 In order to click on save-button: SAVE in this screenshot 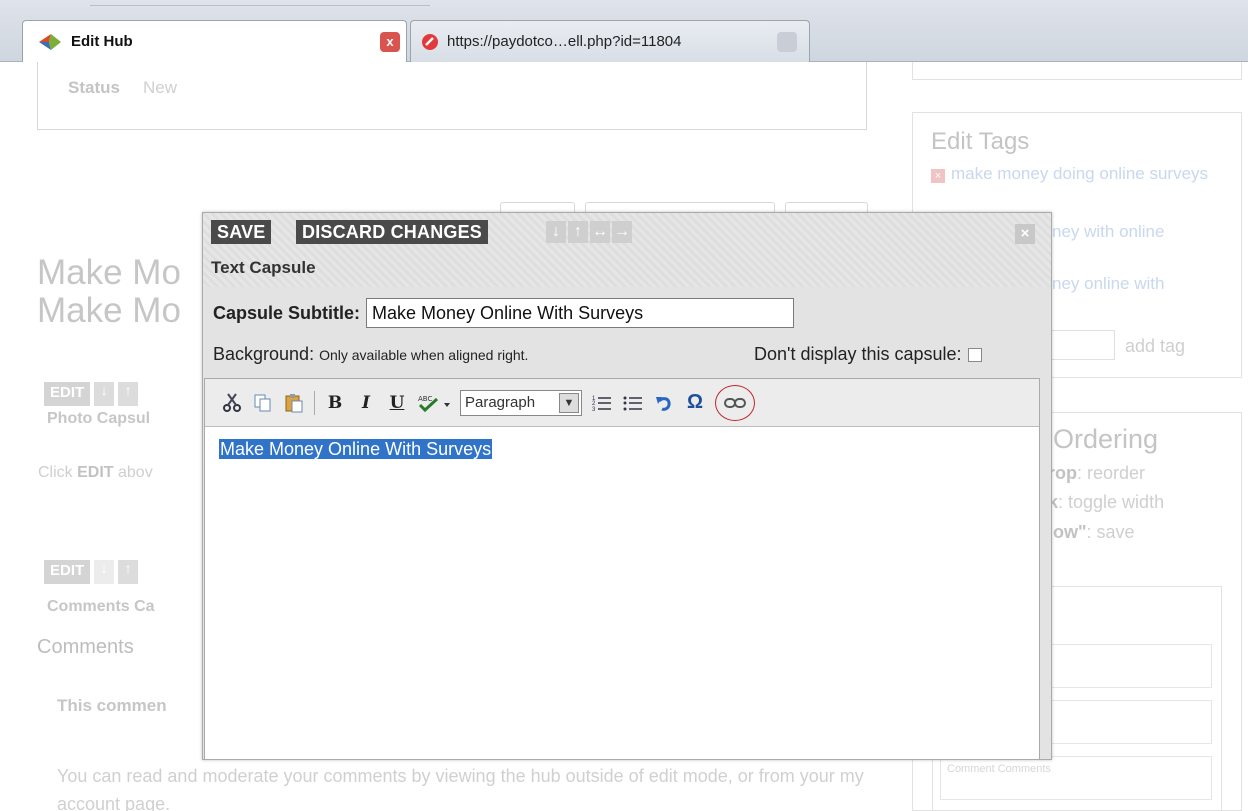, I will do `click(241, 232)`.